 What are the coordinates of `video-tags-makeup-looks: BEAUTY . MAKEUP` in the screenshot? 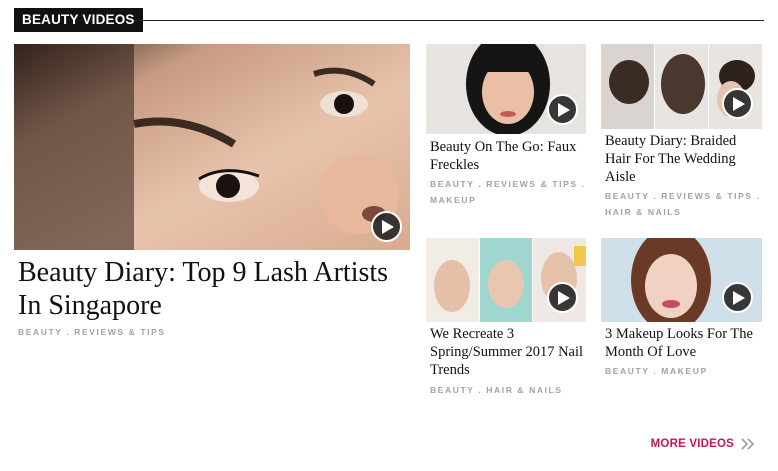 It's located at (656, 371).